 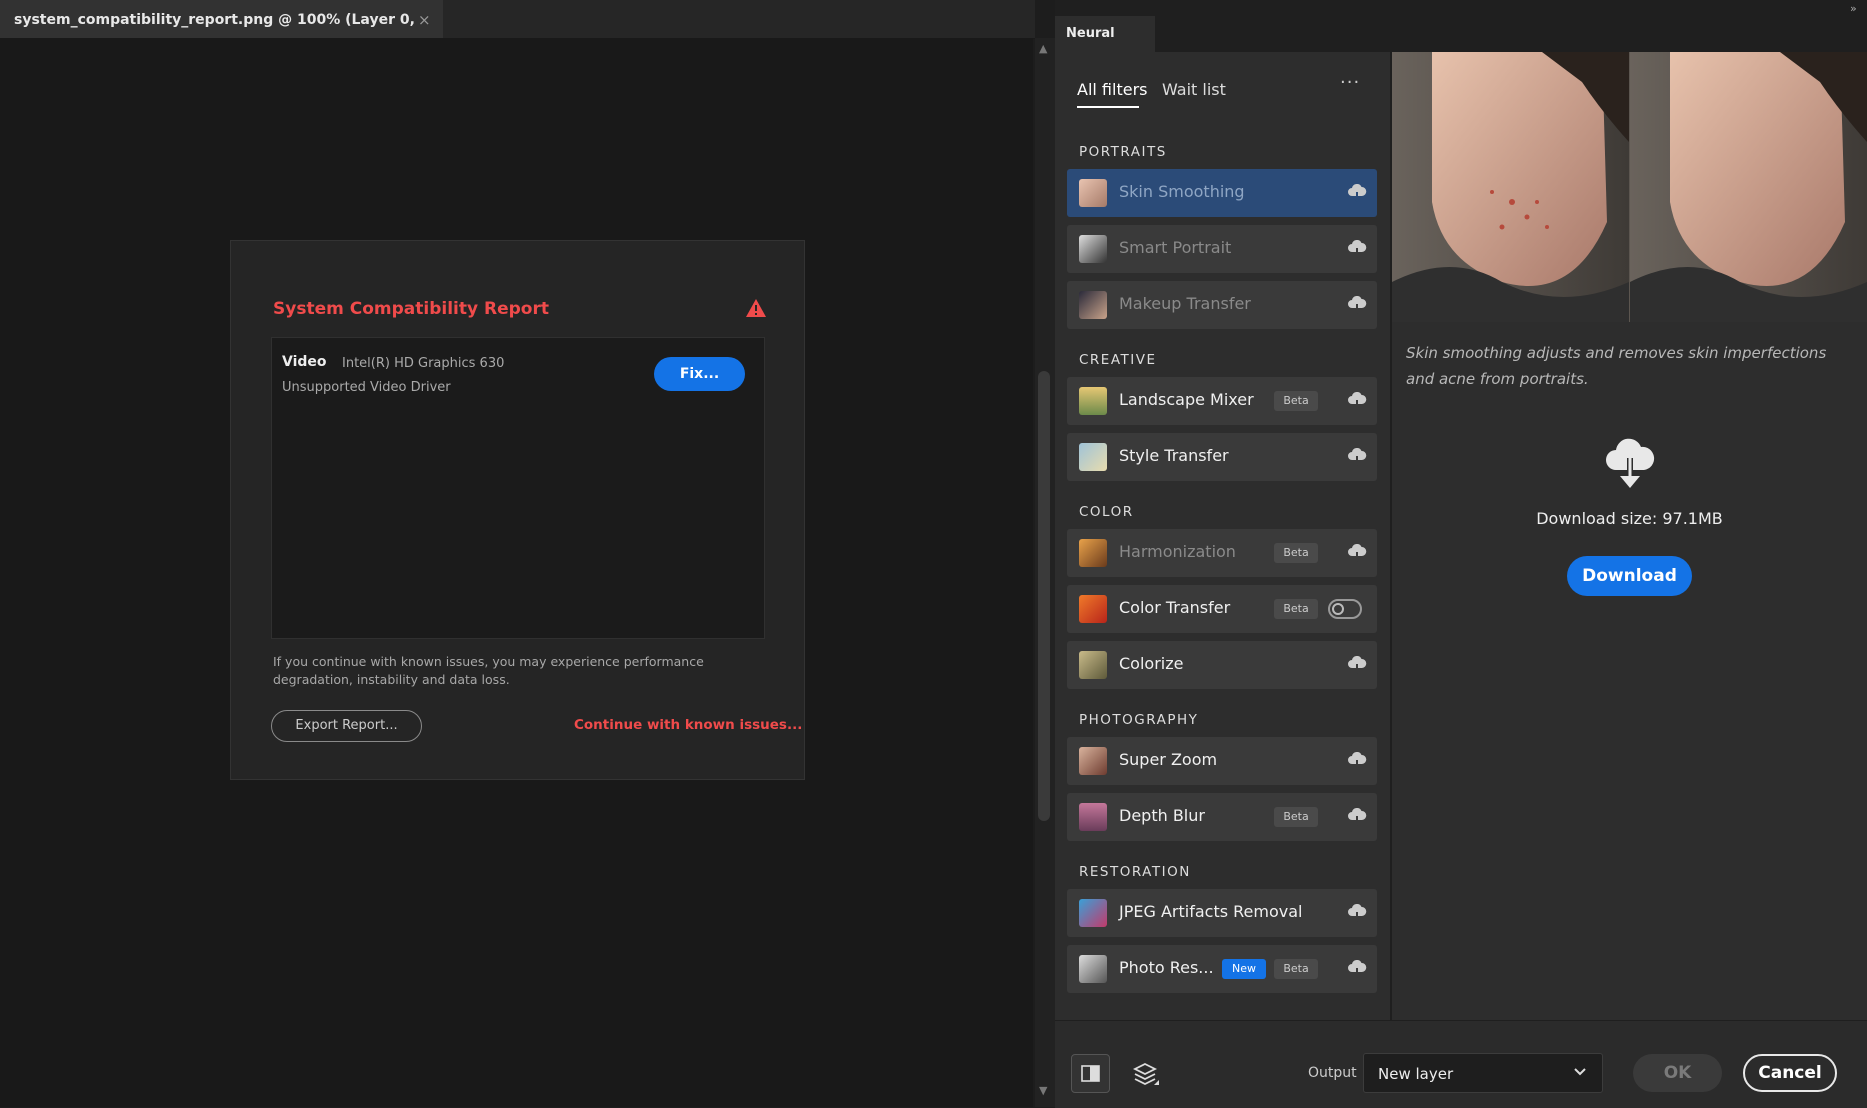 What do you see at coordinates (1162, 815) in the screenshot?
I see `filter-label: Depth Blur` at bounding box center [1162, 815].